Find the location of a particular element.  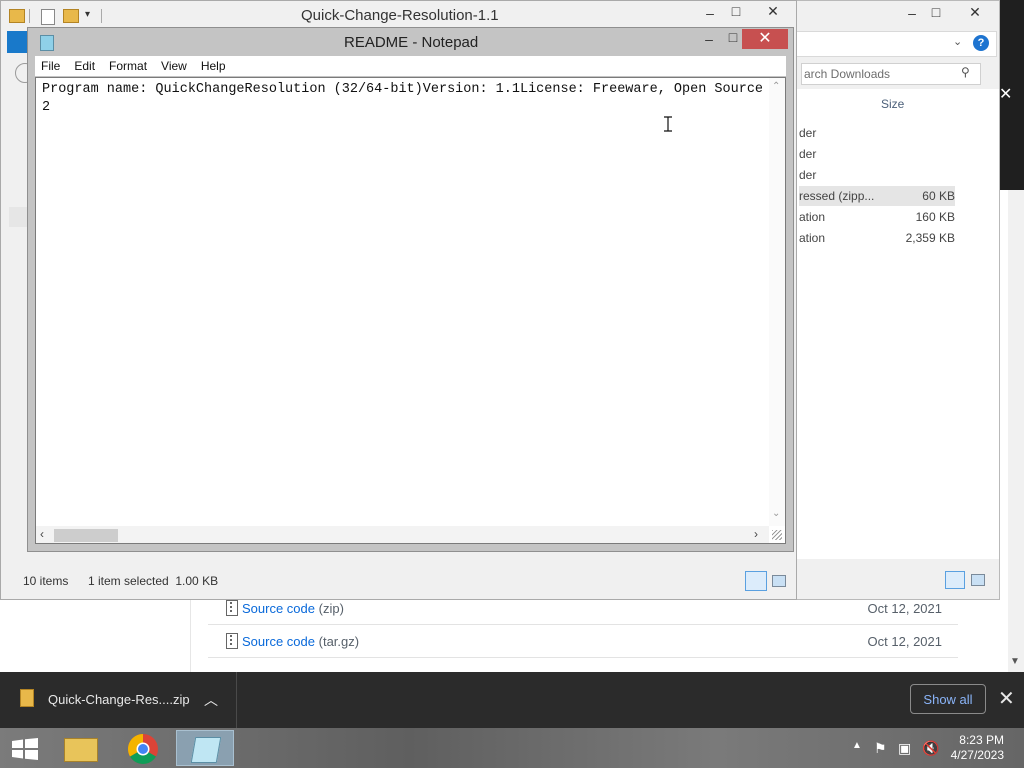

scroll-left-arrow-icon: ‹ is located at coordinates (42, 534).